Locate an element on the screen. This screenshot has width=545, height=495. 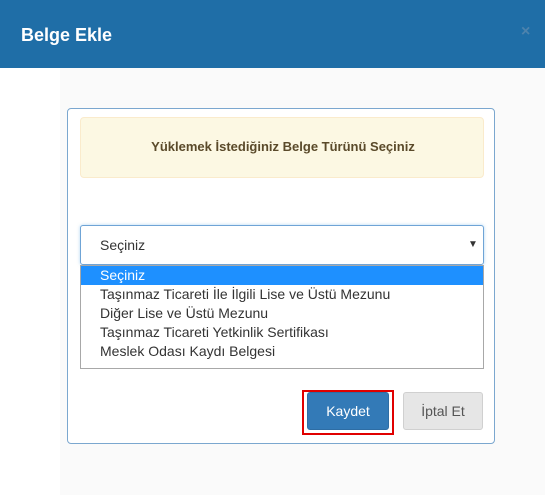
document-type-select: Seçiniz ▼ is located at coordinates (282, 245).